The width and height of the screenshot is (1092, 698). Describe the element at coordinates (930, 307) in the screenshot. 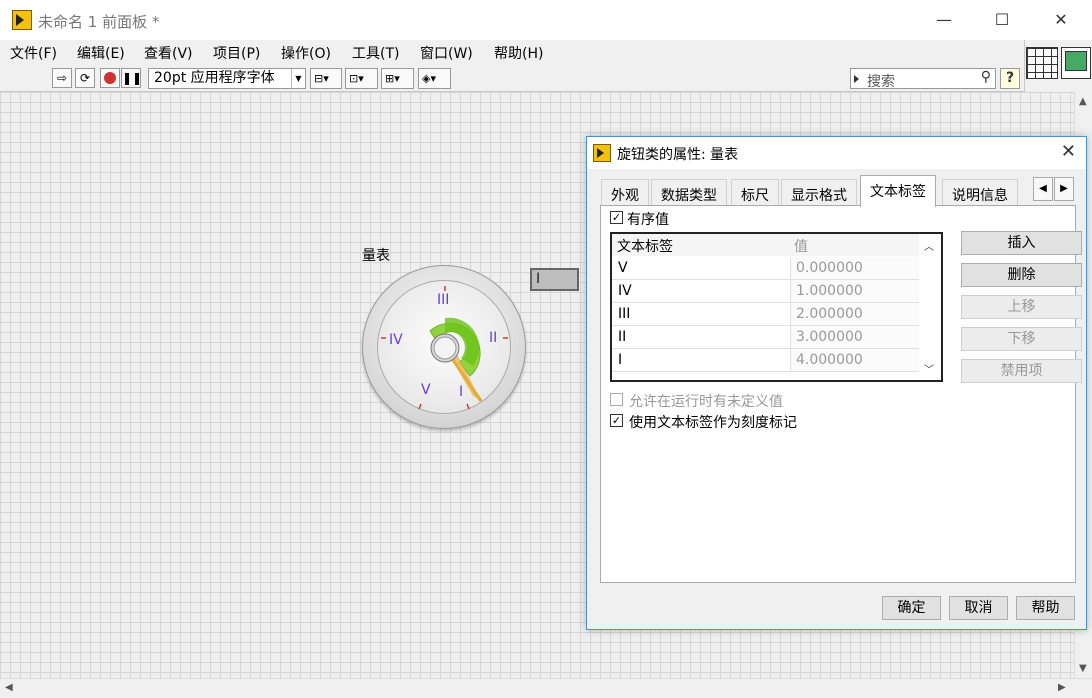

I see `table-scrollbar: ︿ ﹀` at that location.